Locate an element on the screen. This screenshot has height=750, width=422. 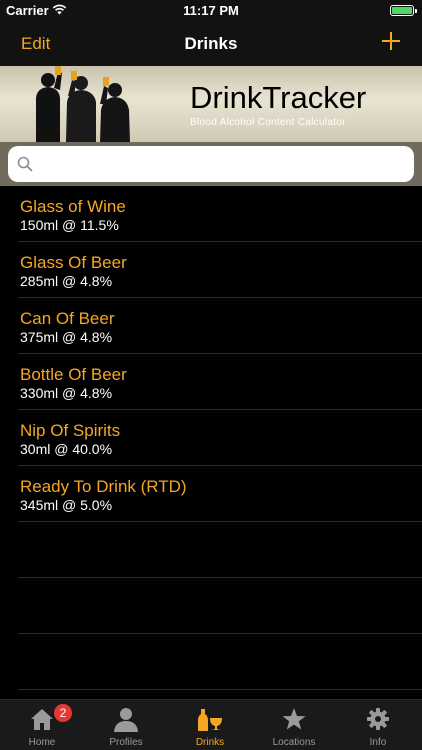
drinks-icon is located at coordinates (210, 720).